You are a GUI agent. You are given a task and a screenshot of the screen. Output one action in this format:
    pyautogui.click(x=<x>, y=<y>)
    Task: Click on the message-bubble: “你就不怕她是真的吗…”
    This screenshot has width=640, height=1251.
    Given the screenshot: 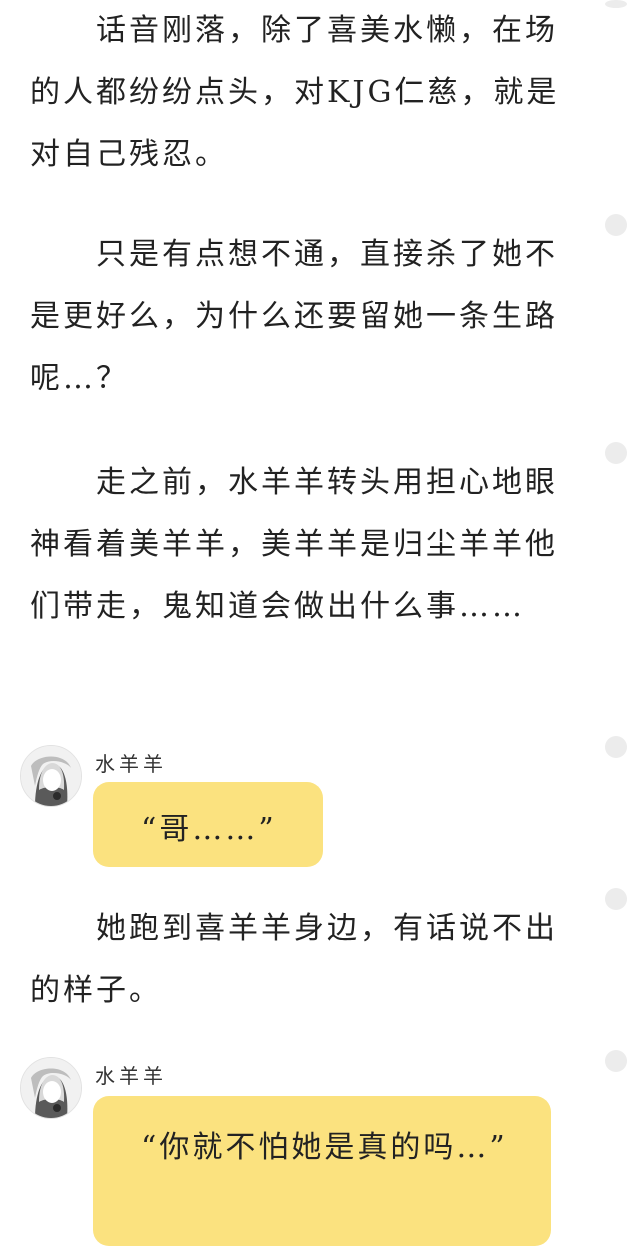 What is the action you would take?
    pyautogui.click(x=322, y=1171)
    